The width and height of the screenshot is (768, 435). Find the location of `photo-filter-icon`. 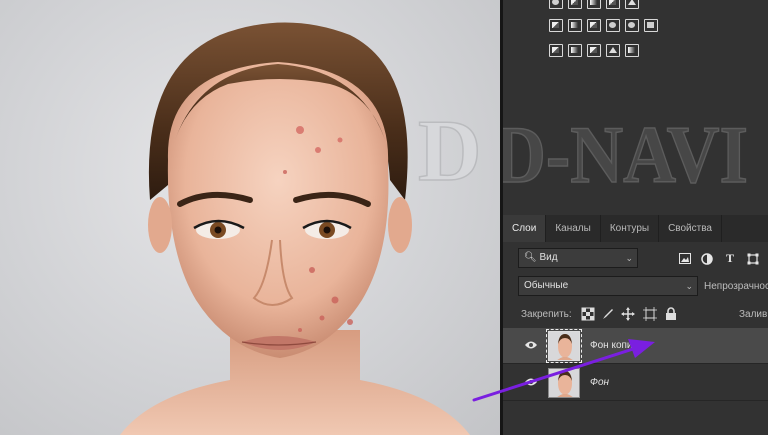

photo-filter-icon is located at coordinates (613, 25).